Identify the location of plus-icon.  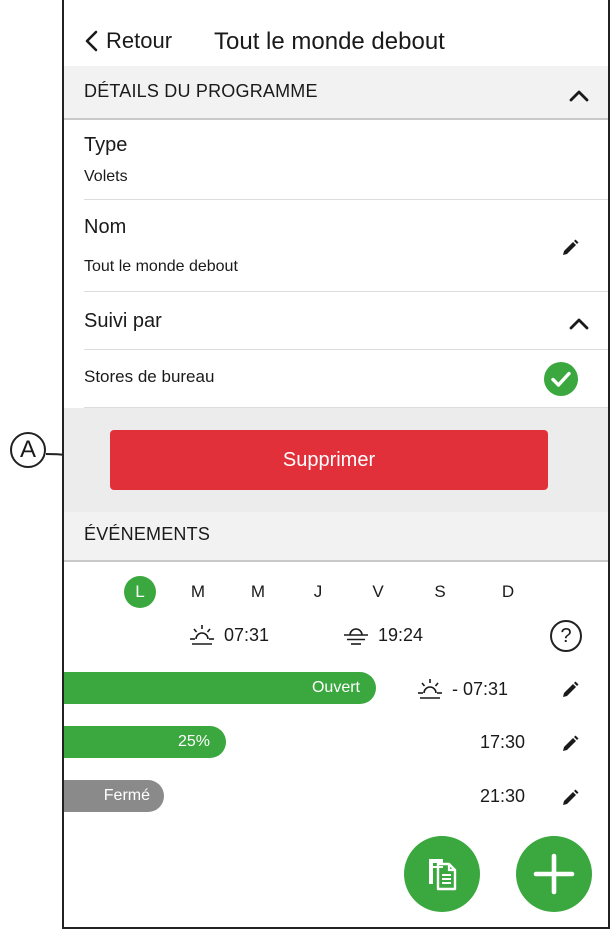
(554, 874).